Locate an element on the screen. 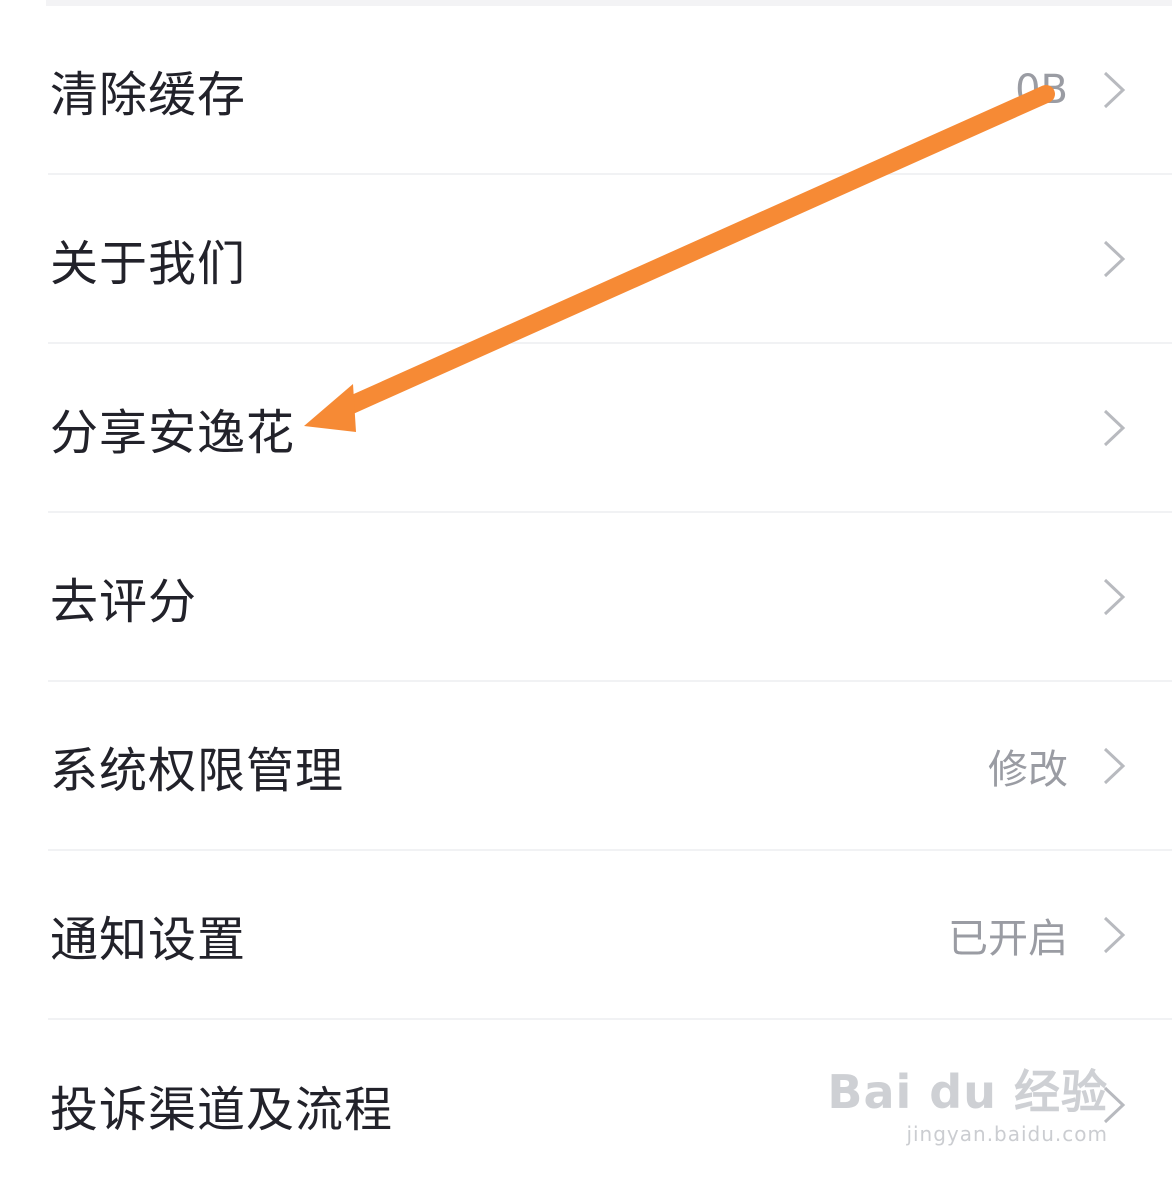 This screenshot has height=1189, width=1172. settings-item-label: 通知设置 is located at coordinates (148, 939).